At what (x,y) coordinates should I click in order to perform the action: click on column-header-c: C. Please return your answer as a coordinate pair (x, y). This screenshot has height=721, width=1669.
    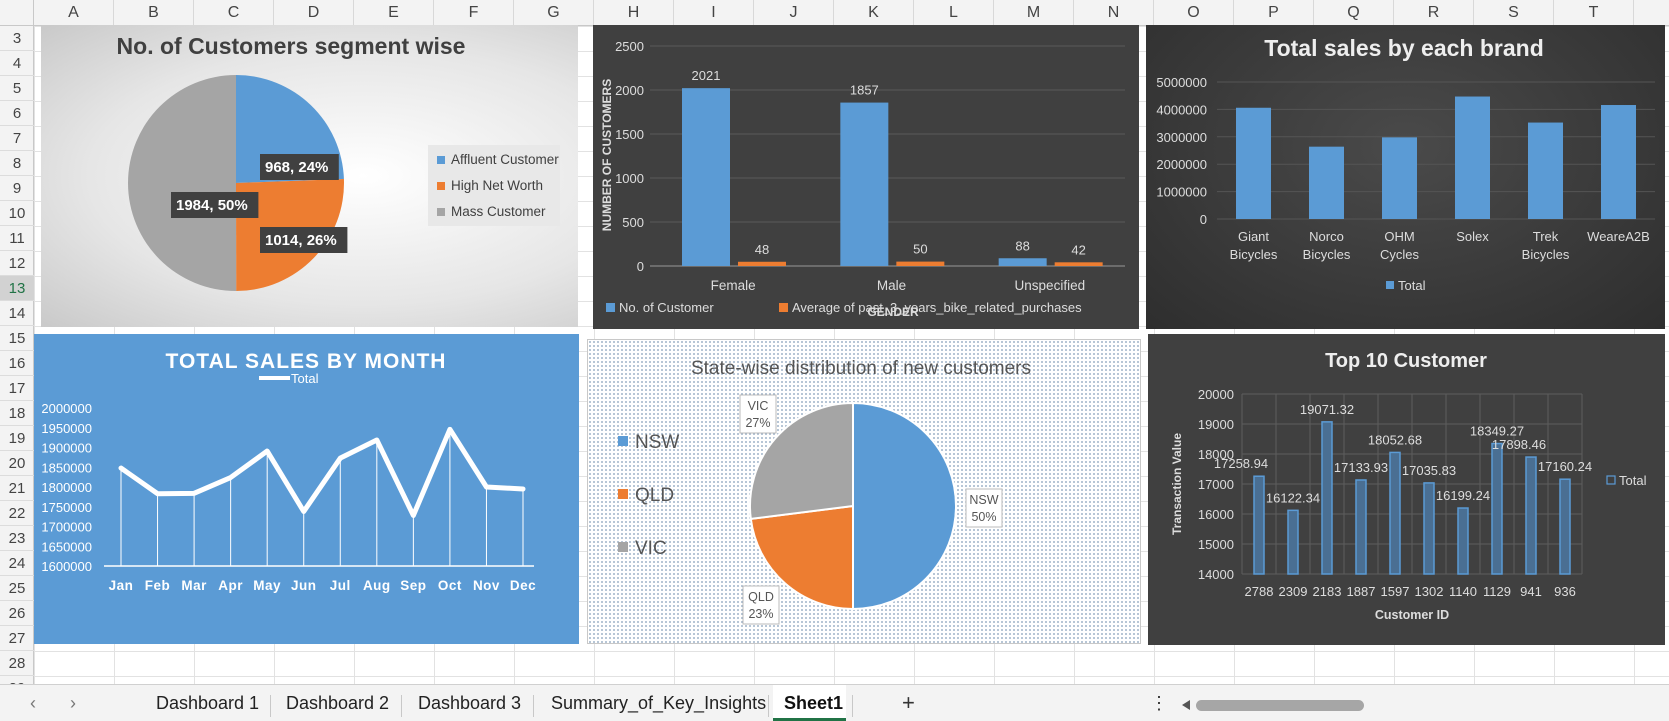
    Looking at the image, I should click on (234, 13).